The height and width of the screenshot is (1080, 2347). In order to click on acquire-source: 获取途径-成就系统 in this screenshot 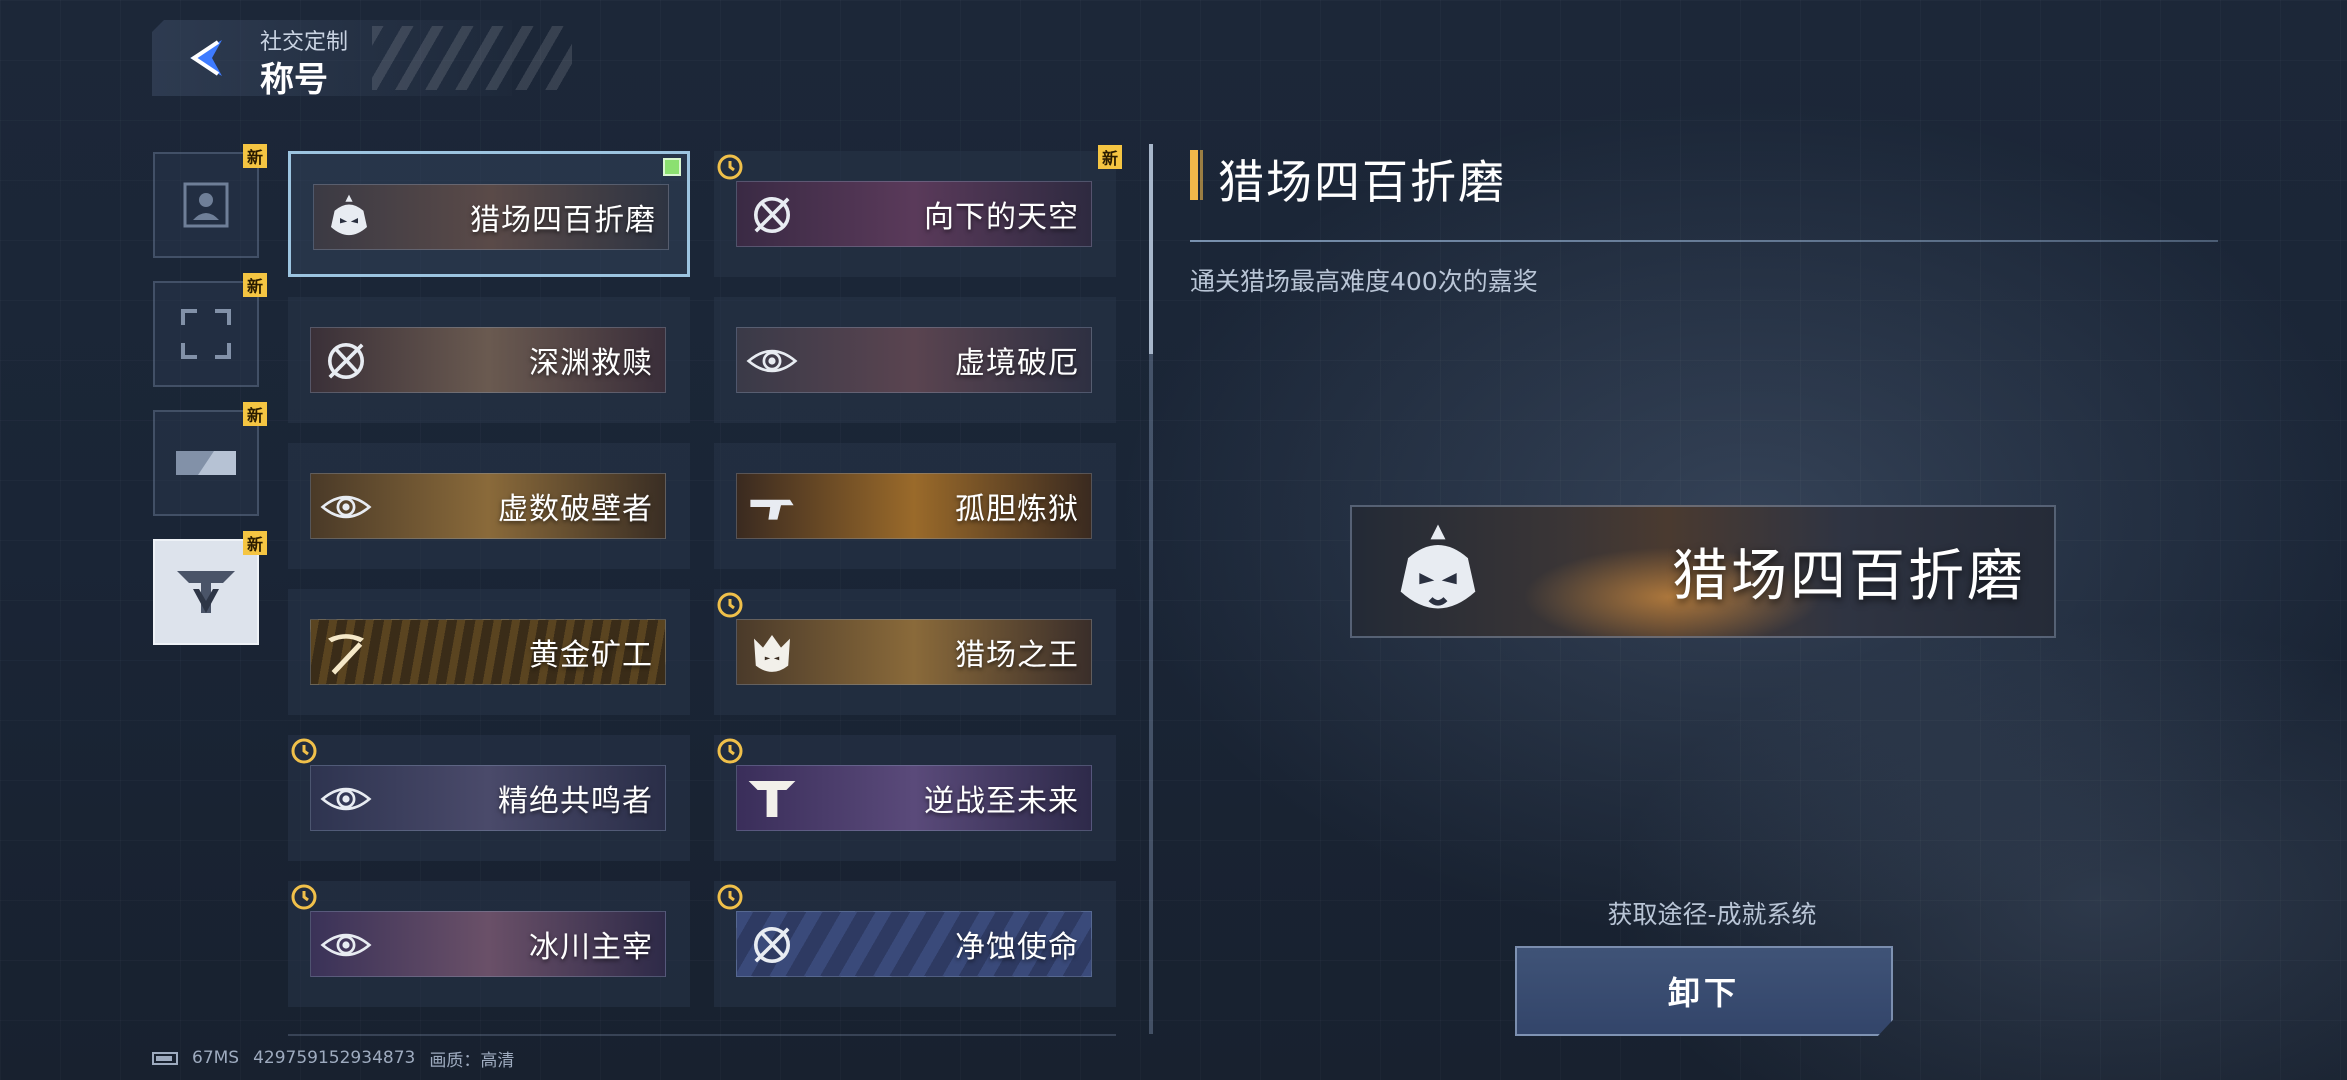, I will do `click(1712, 914)`.